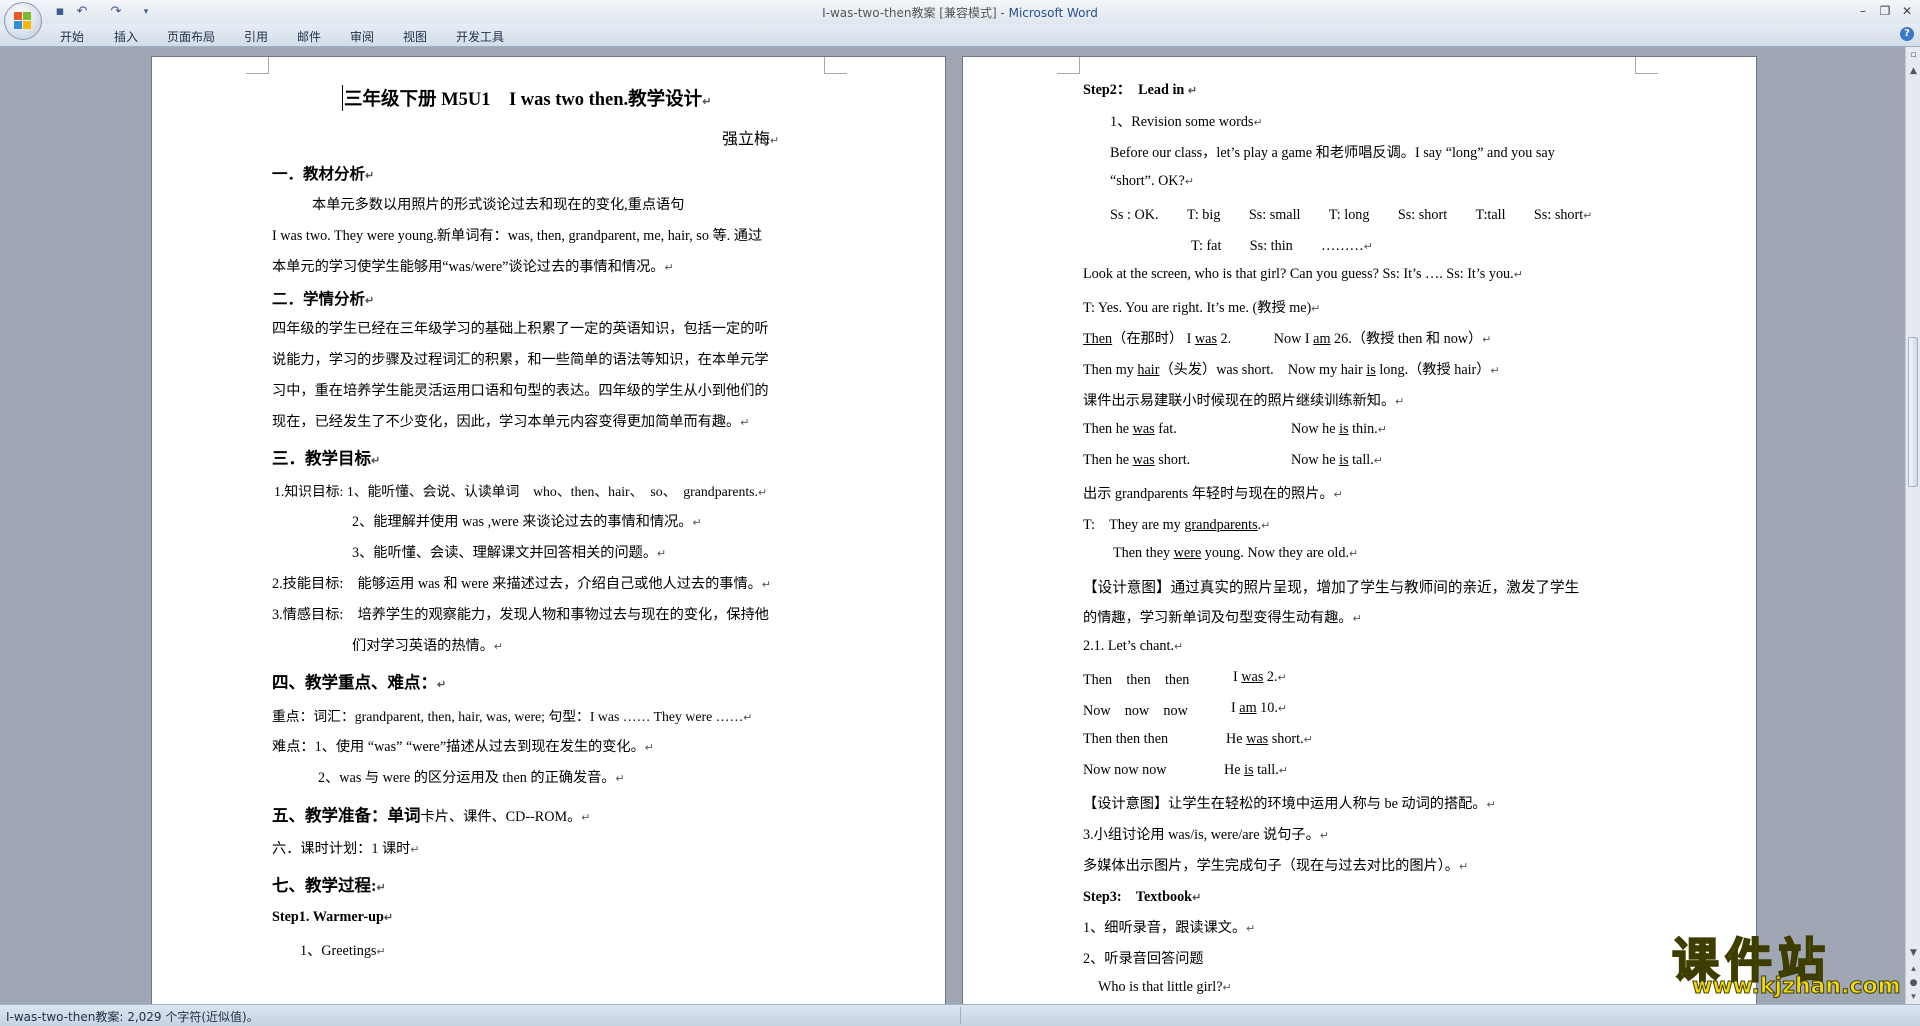  Describe the element at coordinates (1289, 804) in the screenshot. I see `paragraph: 【设计意图】让学生在轻松的环境中运用人称与 be 动词的搭配。↵` at that location.